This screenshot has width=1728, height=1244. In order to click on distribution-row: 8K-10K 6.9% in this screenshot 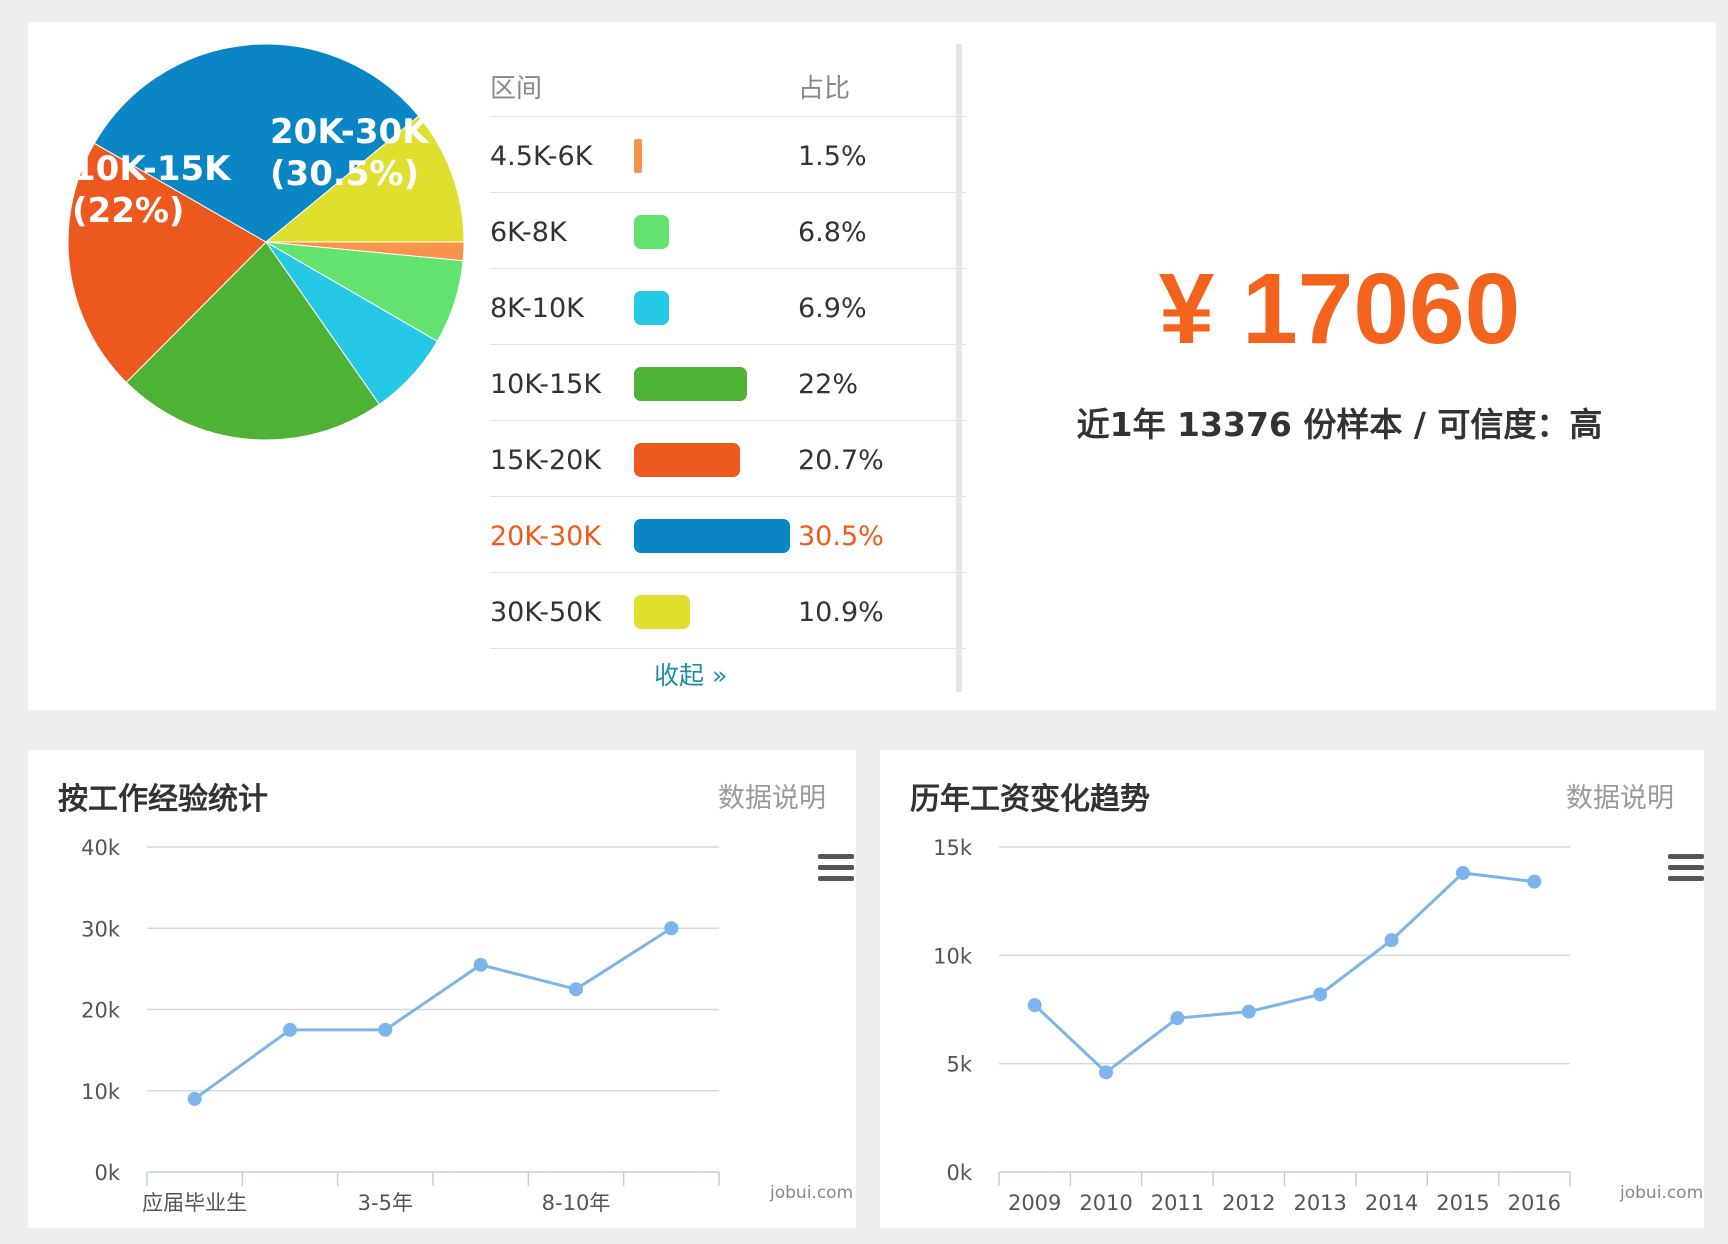, I will do `click(728, 307)`.